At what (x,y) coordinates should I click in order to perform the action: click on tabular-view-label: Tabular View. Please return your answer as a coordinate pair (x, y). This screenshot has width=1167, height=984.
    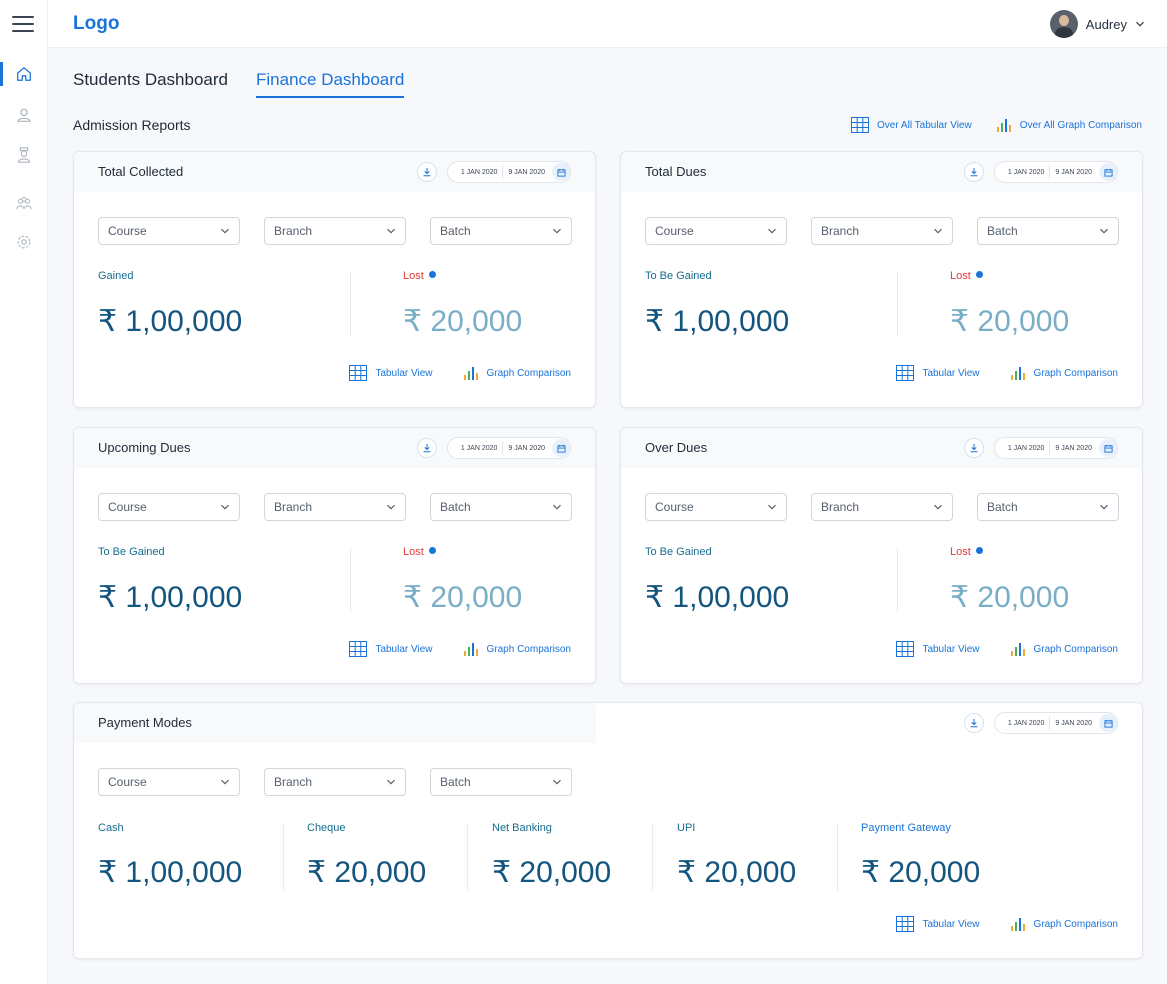
    Looking at the image, I should click on (404, 649).